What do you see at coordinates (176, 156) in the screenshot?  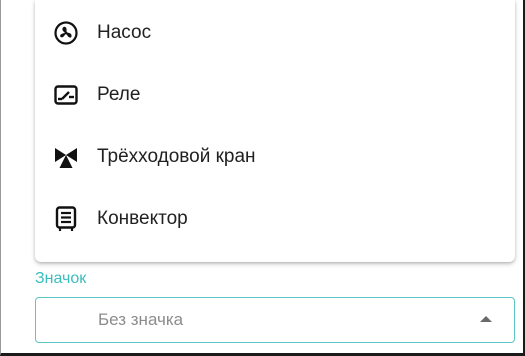 I see `menu-item-label: Трёхходовой кран` at bounding box center [176, 156].